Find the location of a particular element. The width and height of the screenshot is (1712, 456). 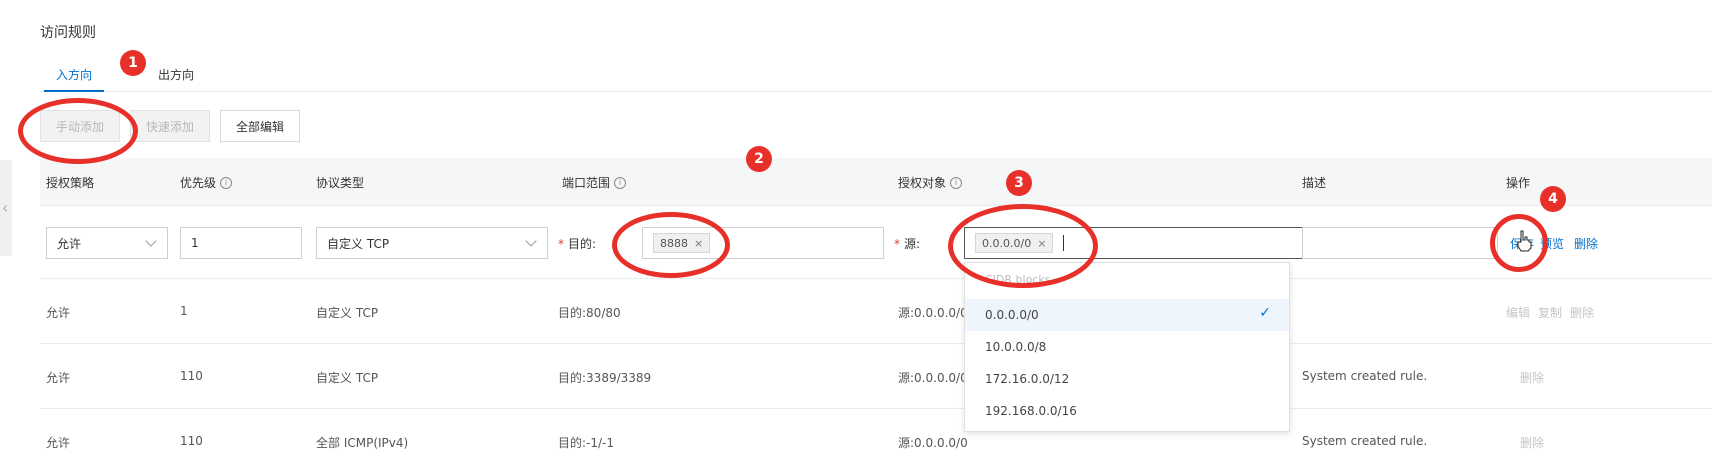

tab-inbound: 入方向 is located at coordinates (74, 79).